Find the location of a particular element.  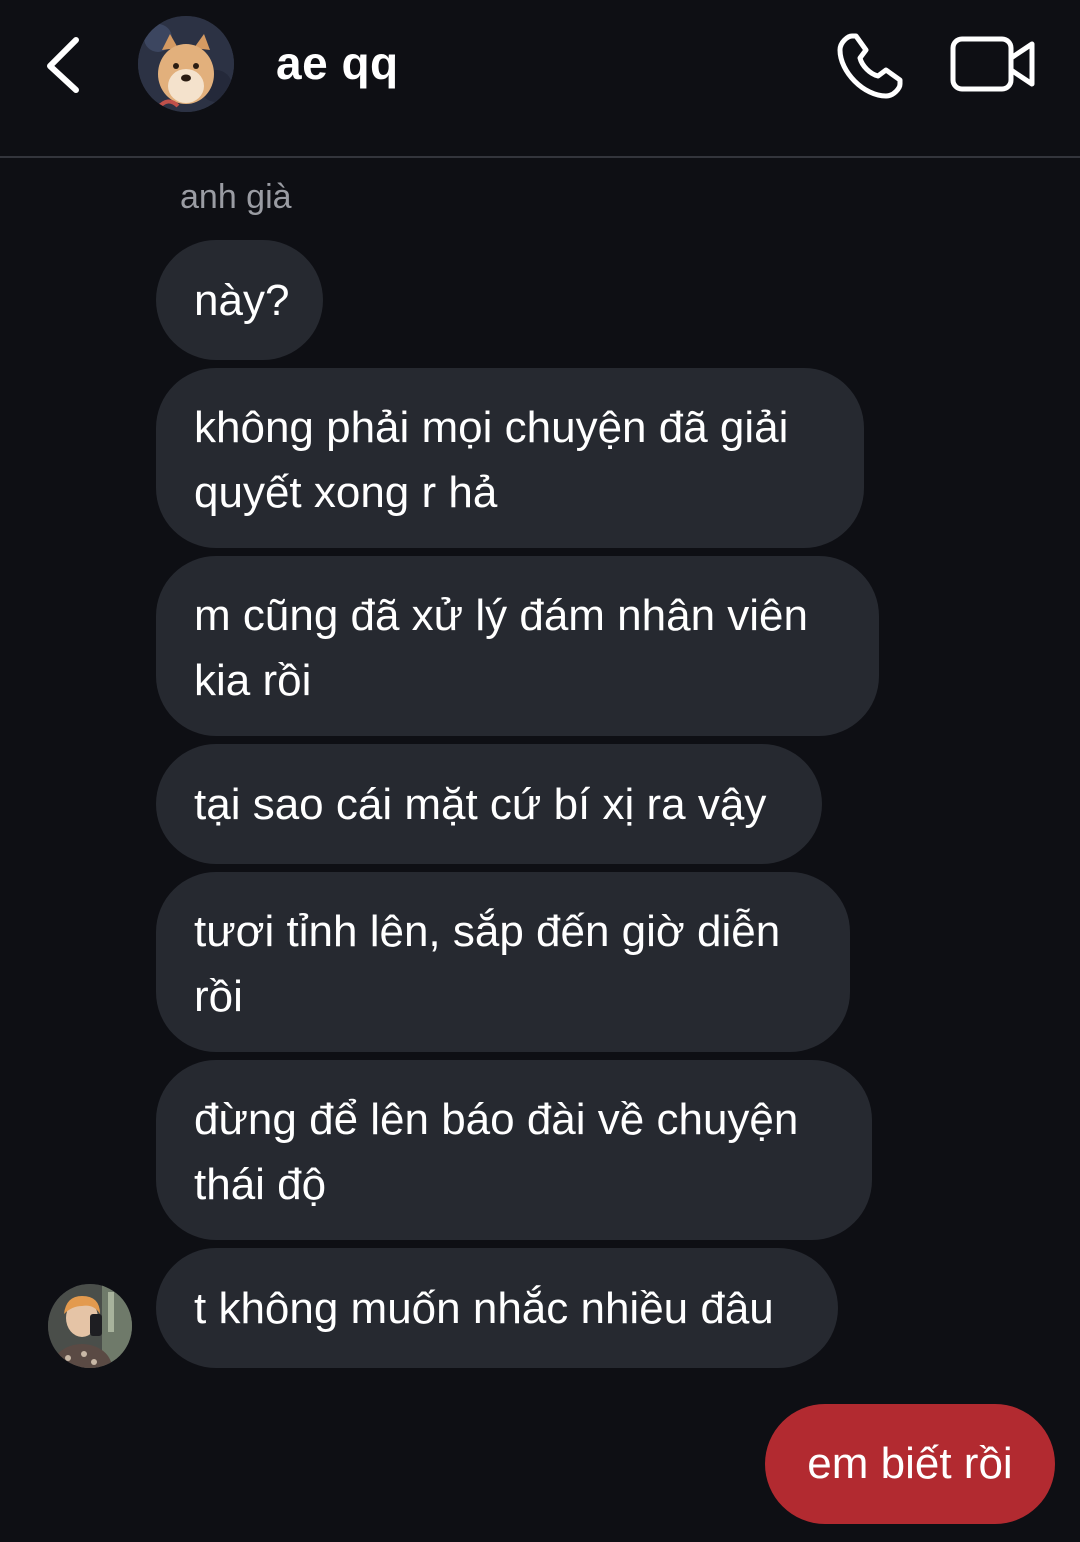

sender-name: anh già is located at coordinates (236, 197).